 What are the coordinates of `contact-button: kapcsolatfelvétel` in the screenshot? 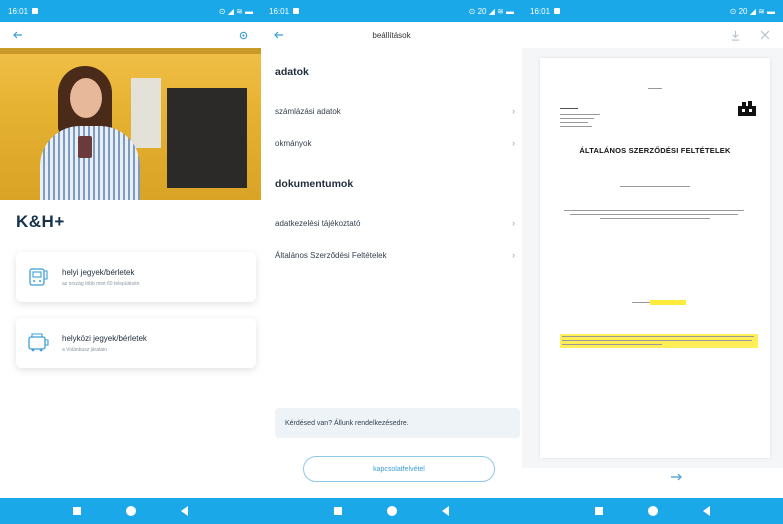 It's located at (399, 469).